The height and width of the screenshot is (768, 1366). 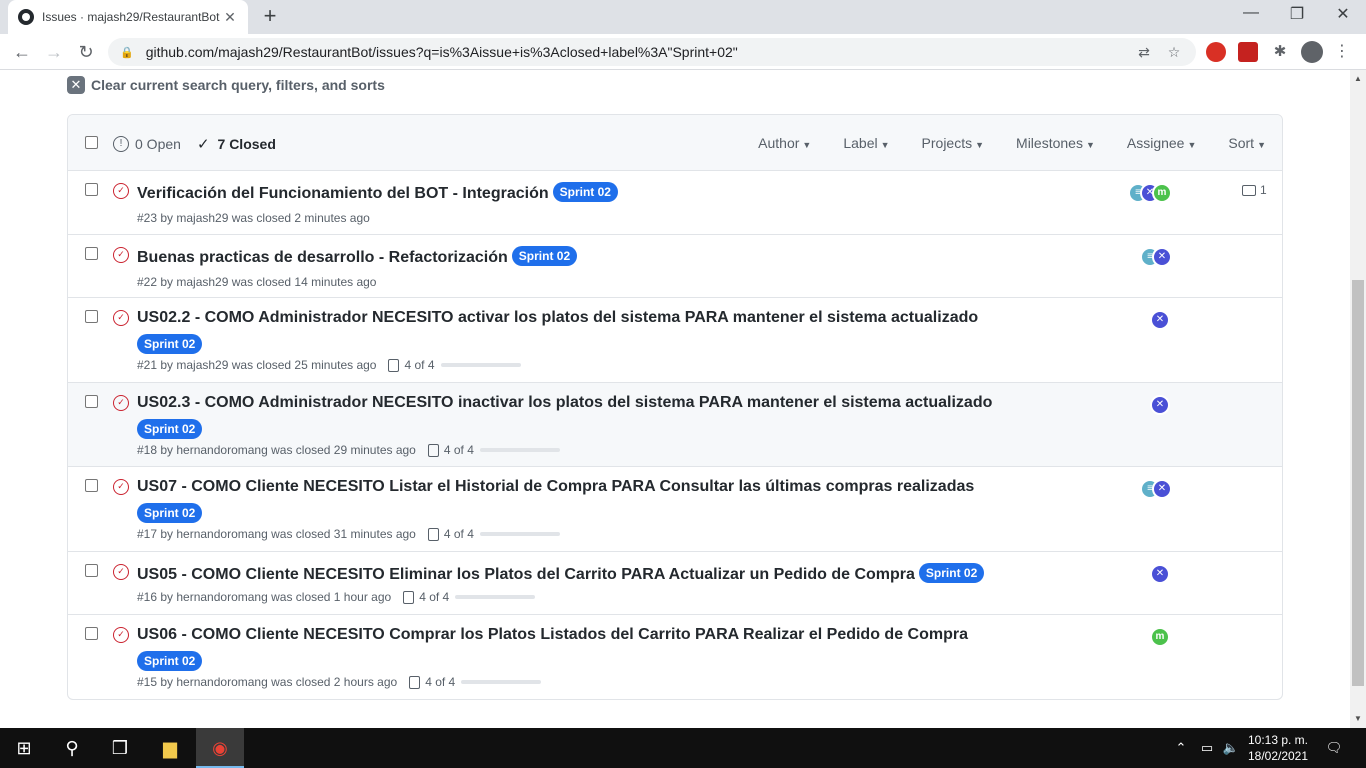 What do you see at coordinates (54, 52) in the screenshot?
I see `forward-button: →` at bounding box center [54, 52].